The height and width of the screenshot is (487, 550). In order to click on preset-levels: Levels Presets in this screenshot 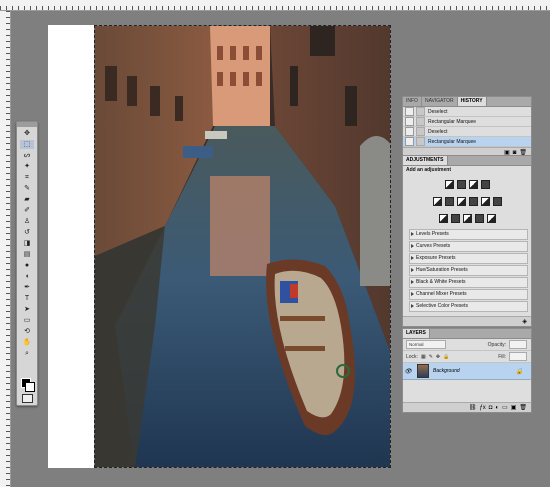, I will do `click(468, 234)`.